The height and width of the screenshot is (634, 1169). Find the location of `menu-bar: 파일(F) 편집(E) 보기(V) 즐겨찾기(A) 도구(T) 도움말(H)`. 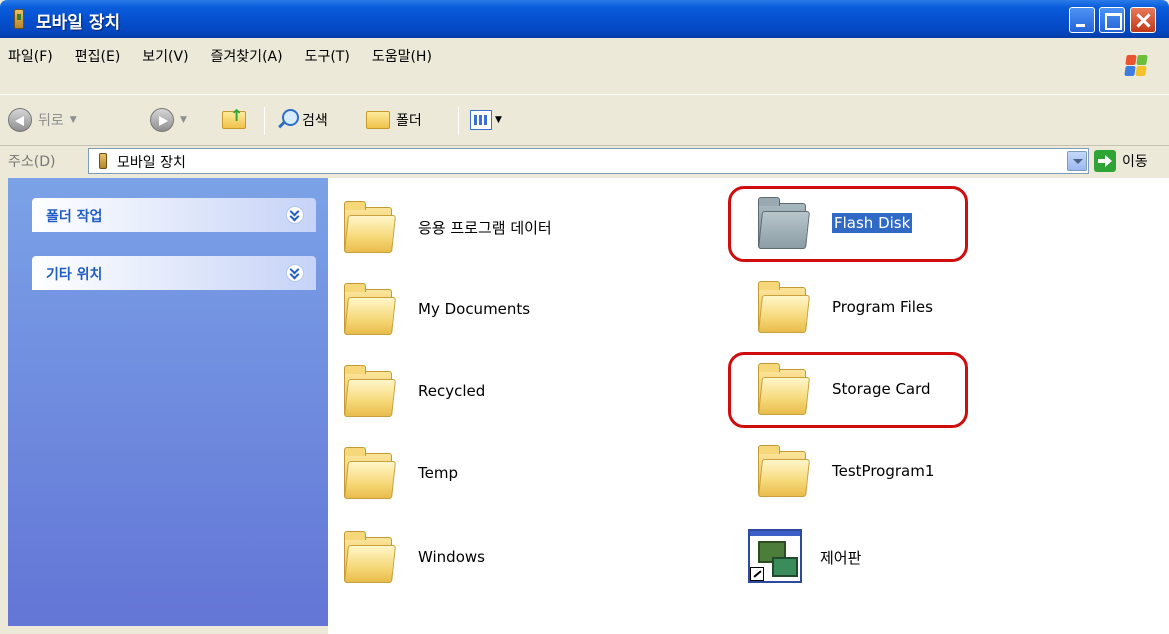

menu-bar: 파일(F) 편집(E) 보기(V) 즐겨찾기(A) 도구(T) 도움말(H) is located at coordinates (584, 66).